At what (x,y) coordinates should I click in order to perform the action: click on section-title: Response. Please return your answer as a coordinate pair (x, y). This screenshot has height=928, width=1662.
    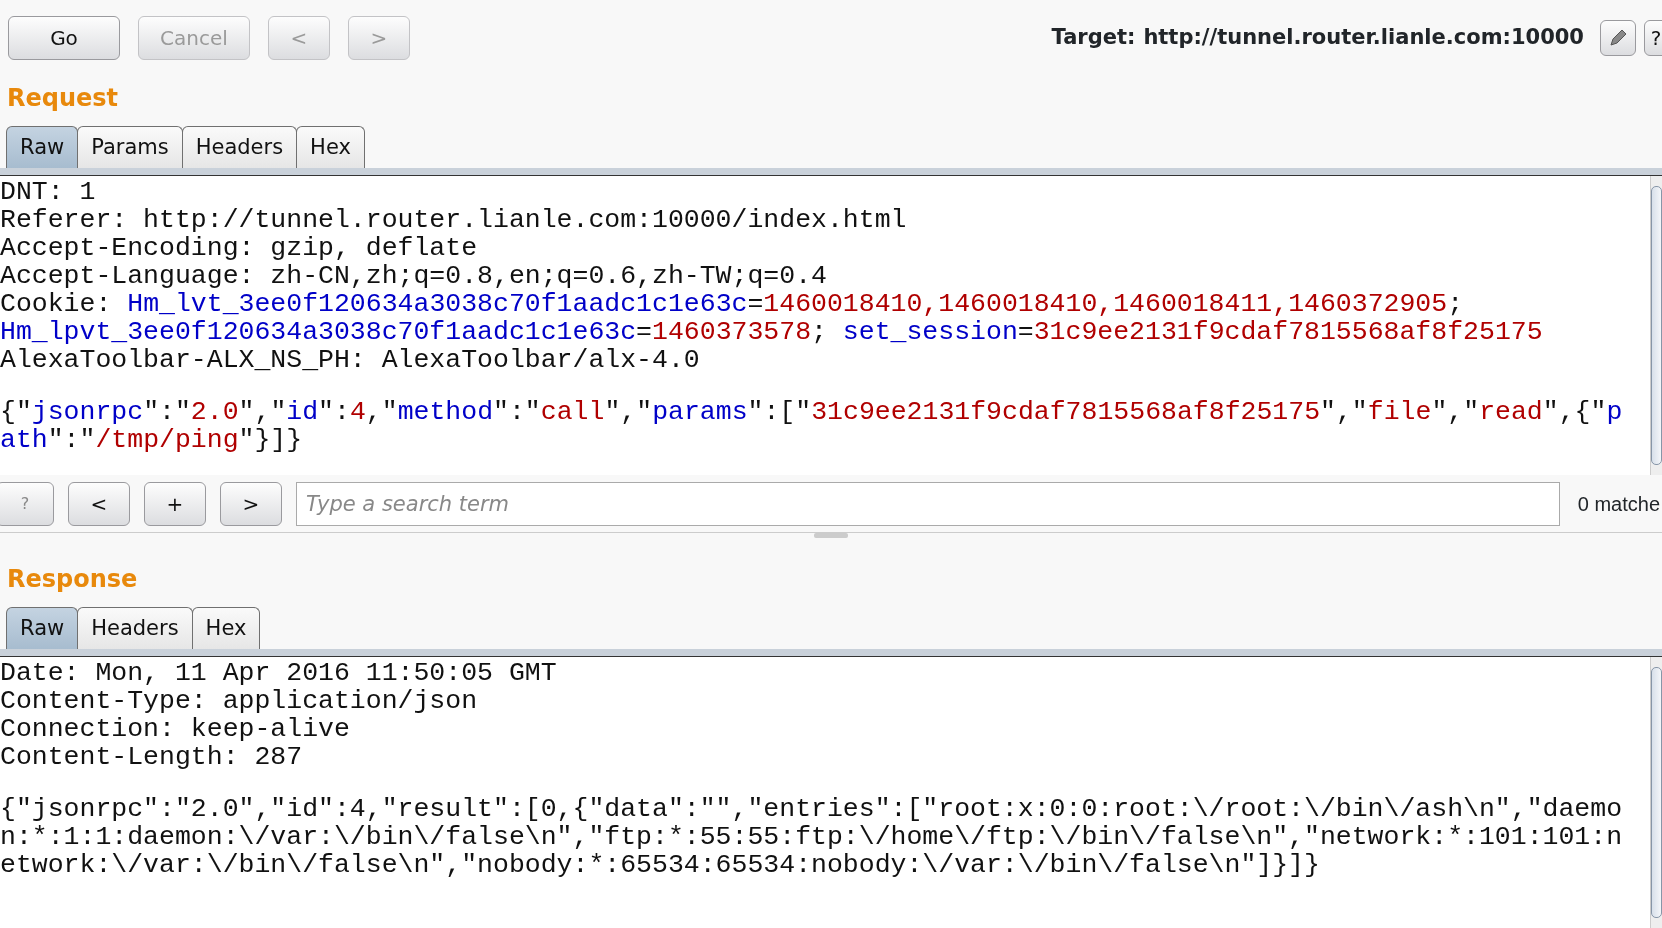
    Looking at the image, I should click on (72, 579).